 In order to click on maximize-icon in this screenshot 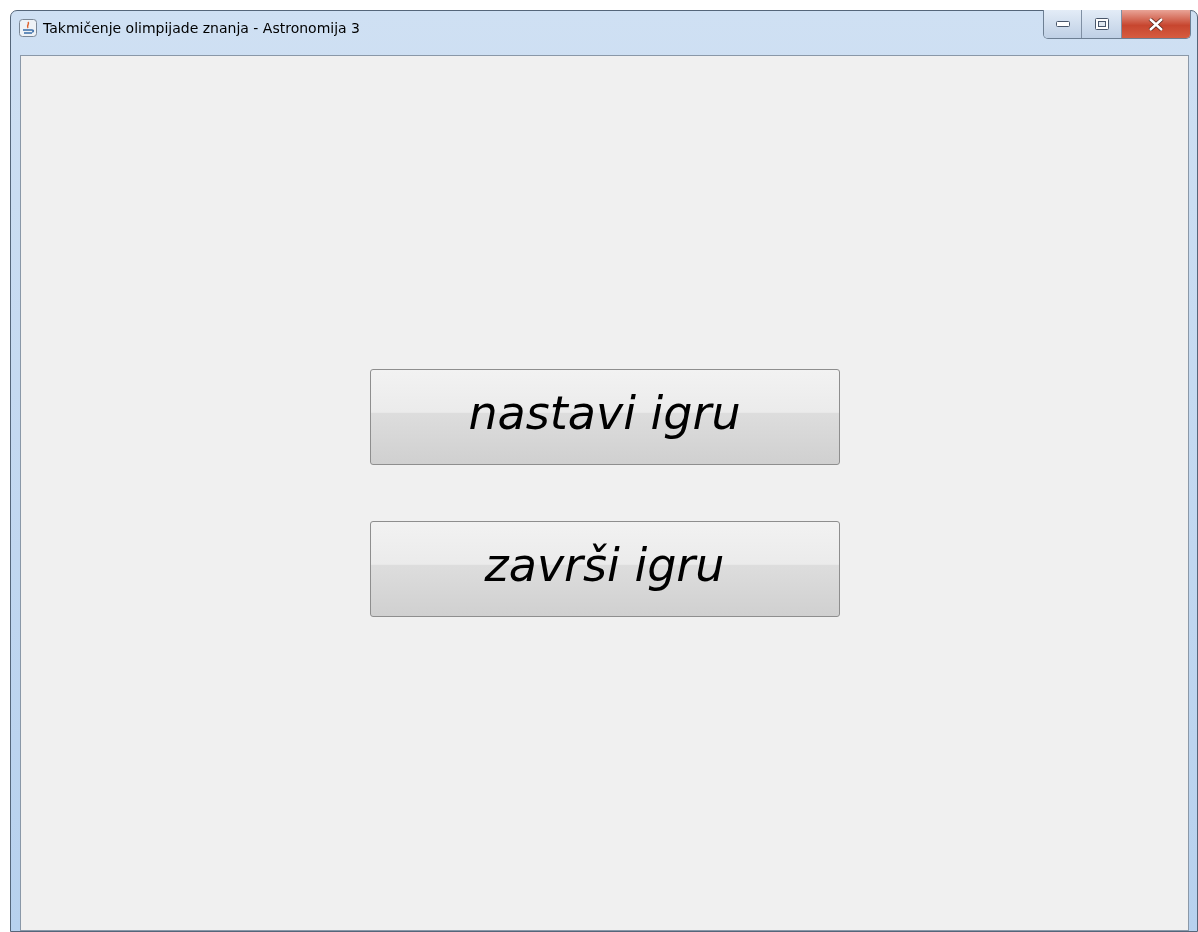, I will do `click(1101, 24)`.